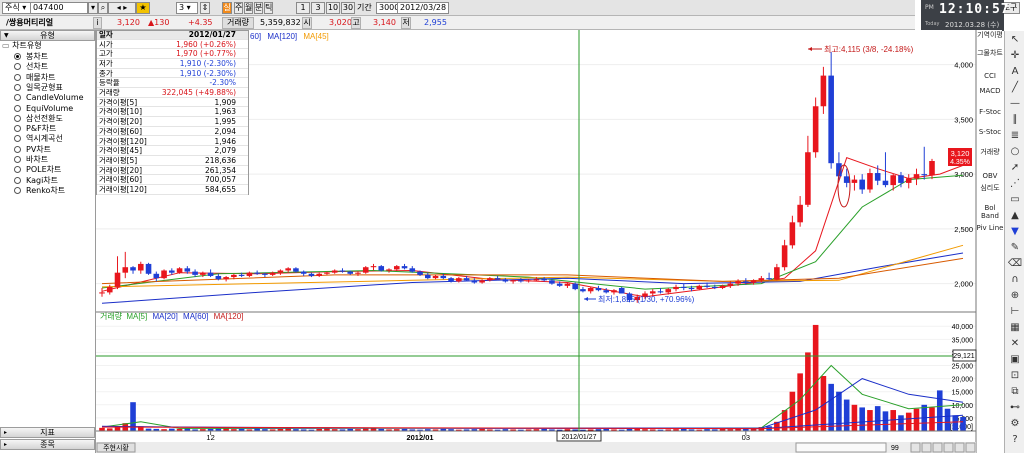 The height and width of the screenshot is (453, 1024). I want to click on interval-3-button: 3, so click(318, 8).